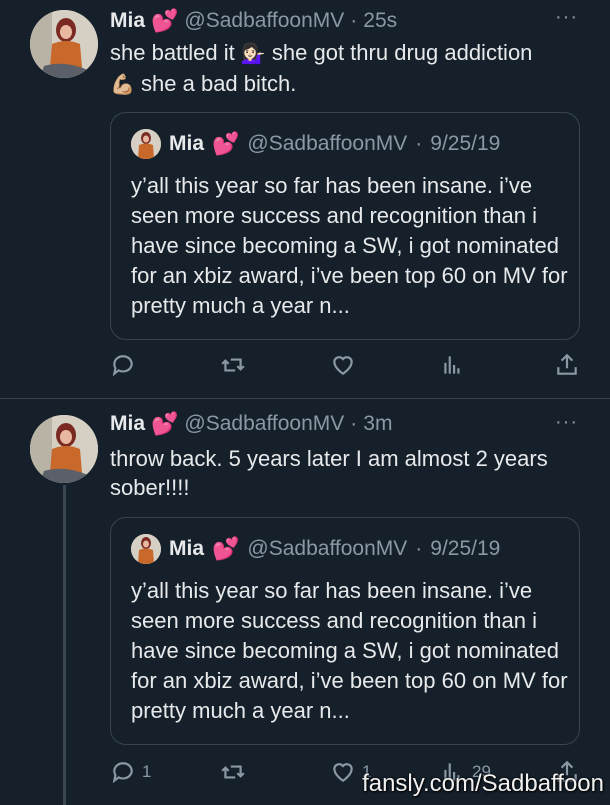 This screenshot has width=610, height=805. What do you see at coordinates (253, 54) in the screenshot?
I see `emoji: 💁🏻‍♀️` at bounding box center [253, 54].